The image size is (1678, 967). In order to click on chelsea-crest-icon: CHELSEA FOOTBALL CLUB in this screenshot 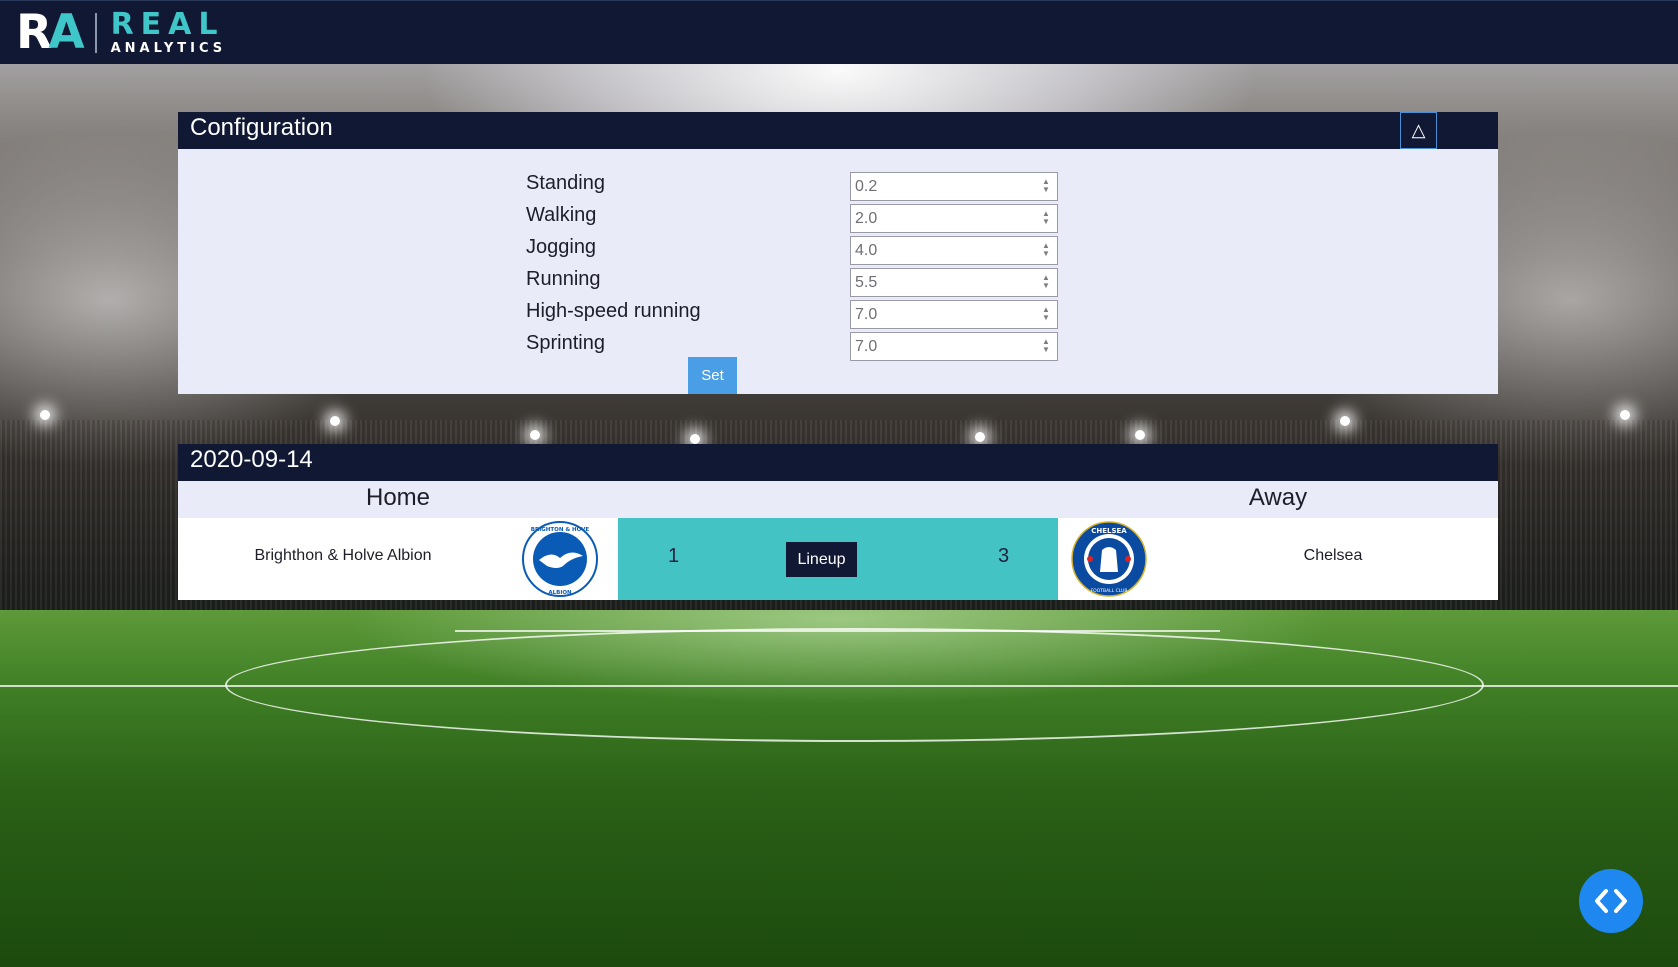, I will do `click(1109, 559)`.